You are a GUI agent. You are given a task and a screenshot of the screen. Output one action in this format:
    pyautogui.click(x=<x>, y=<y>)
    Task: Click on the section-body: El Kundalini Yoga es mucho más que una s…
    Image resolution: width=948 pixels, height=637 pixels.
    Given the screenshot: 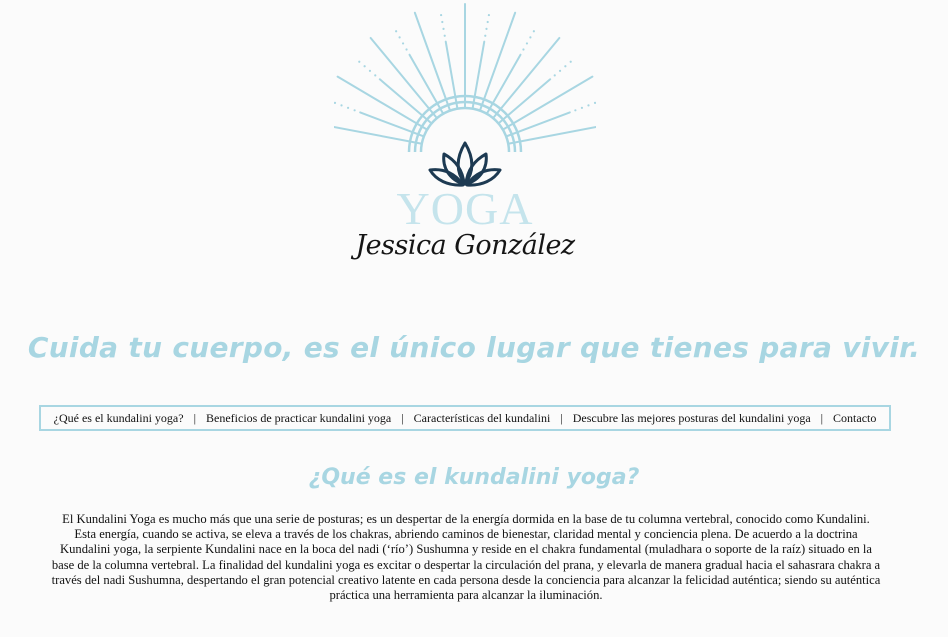 What is the action you would take?
    pyautogui.click(x=466, y=557)
    